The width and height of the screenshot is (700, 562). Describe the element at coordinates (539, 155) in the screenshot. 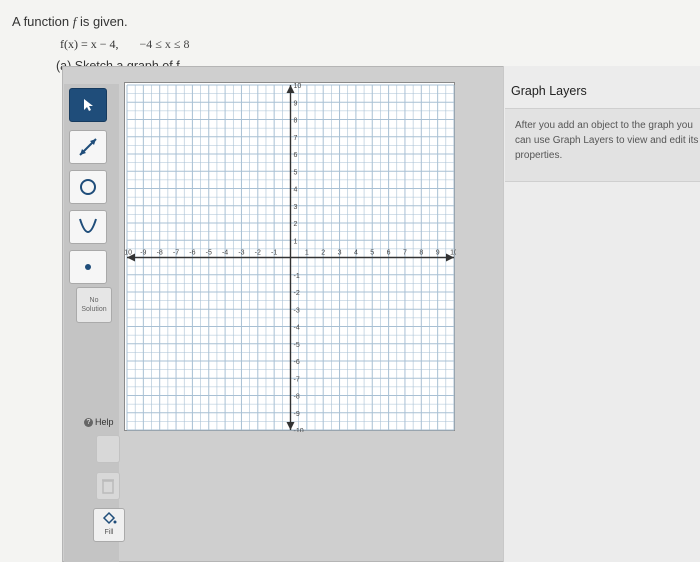

I see `graph-layers-info-line: properties.` at that location.